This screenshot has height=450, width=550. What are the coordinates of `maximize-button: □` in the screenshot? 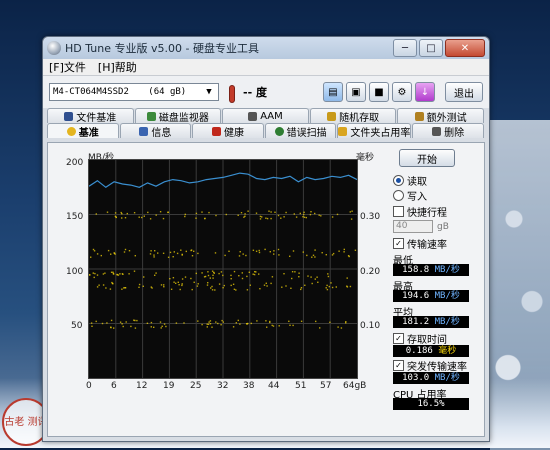 It's located at (431, 48).